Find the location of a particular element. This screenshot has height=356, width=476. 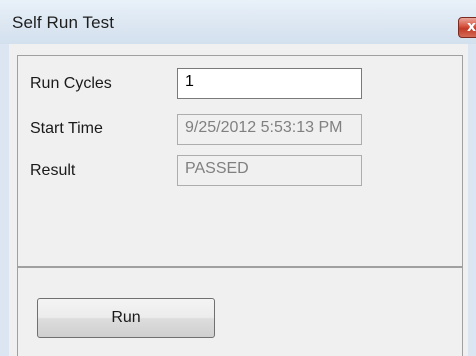

run-cycles-label: Run Cycles is located at coordinates (71, 83).